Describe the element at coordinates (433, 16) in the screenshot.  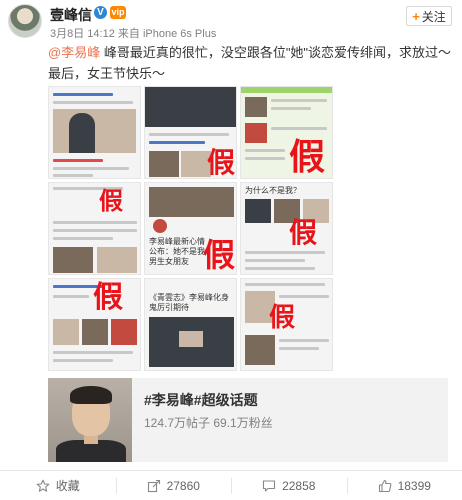
I see `follow-label: 关注` at that location.